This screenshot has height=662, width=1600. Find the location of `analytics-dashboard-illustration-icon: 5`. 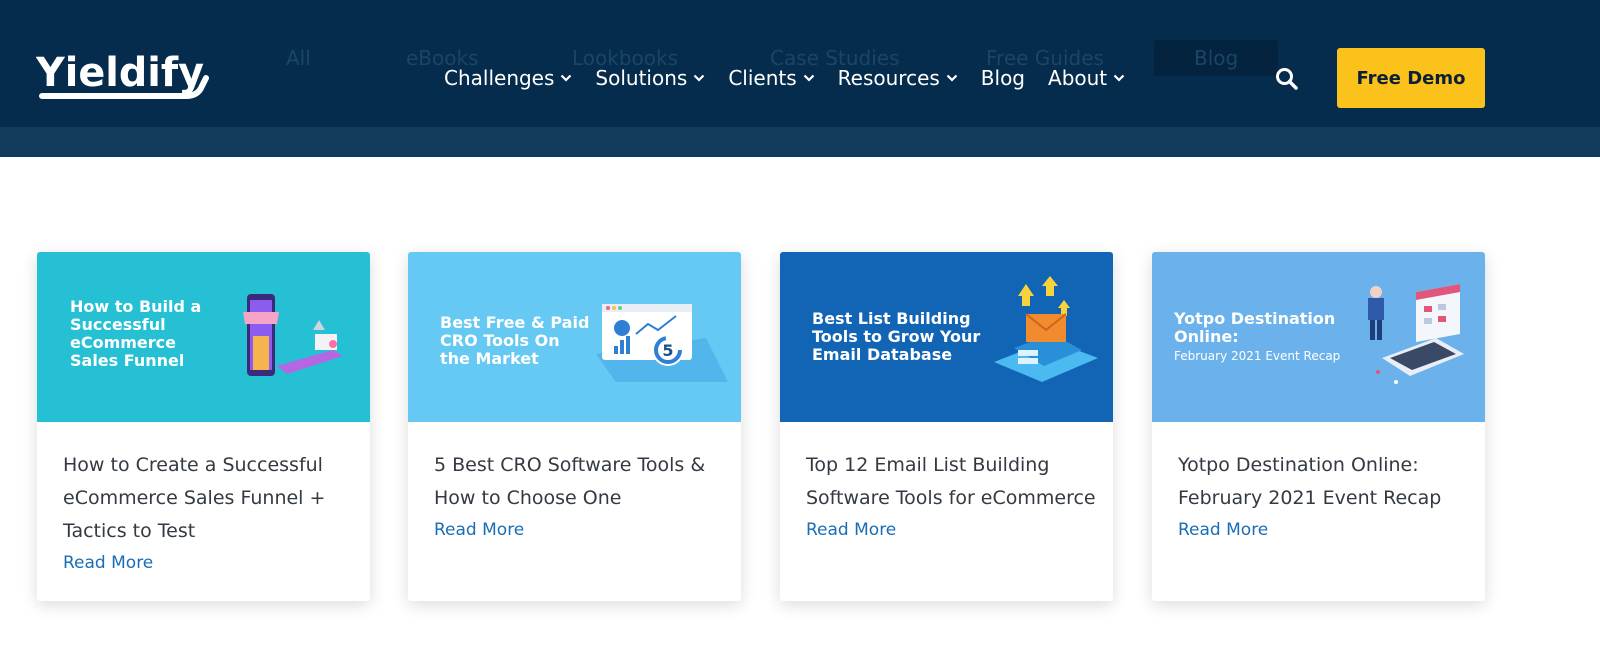

analytics-dashboard-illustration-icon: 5 is located at coordinates (662, 343).